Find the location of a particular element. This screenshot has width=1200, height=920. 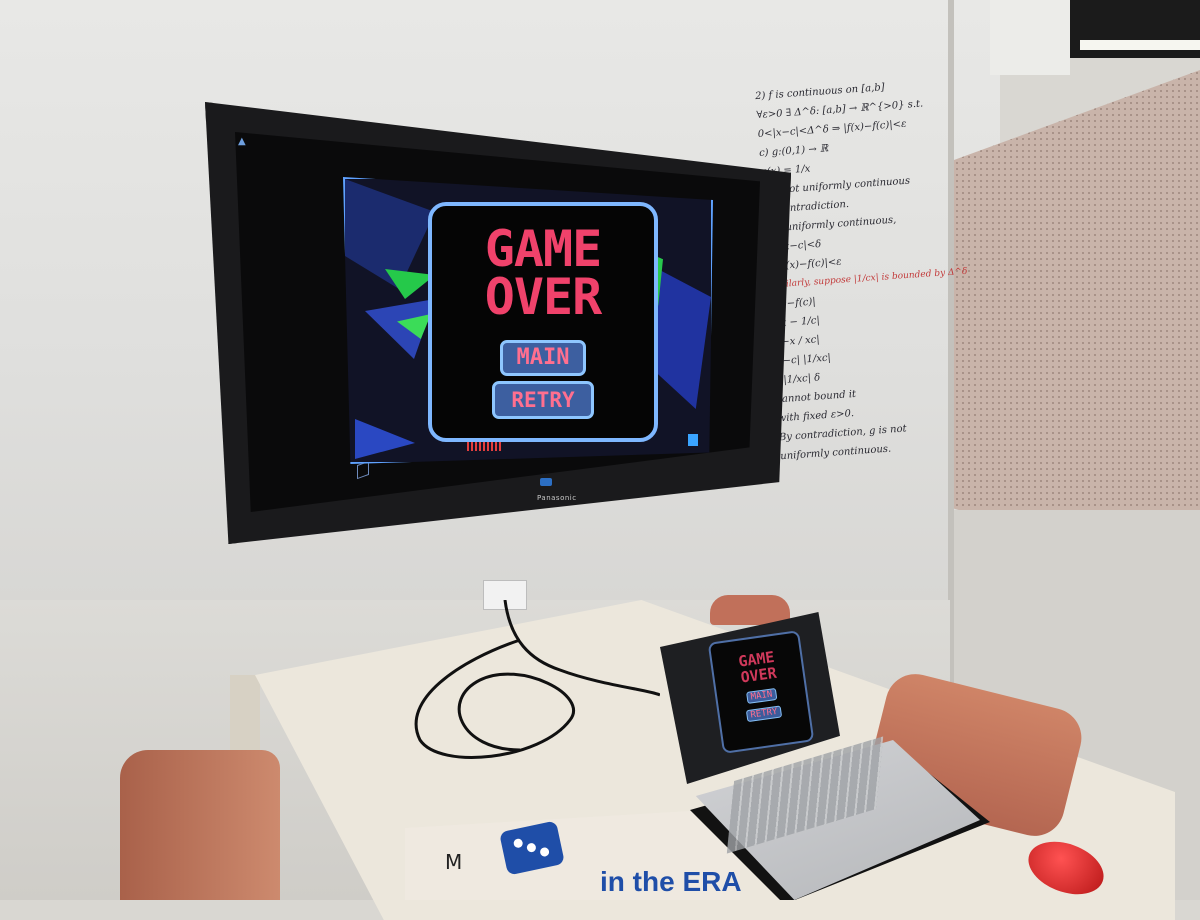

retry-button: RETRY is located at coordinates (543, 400).